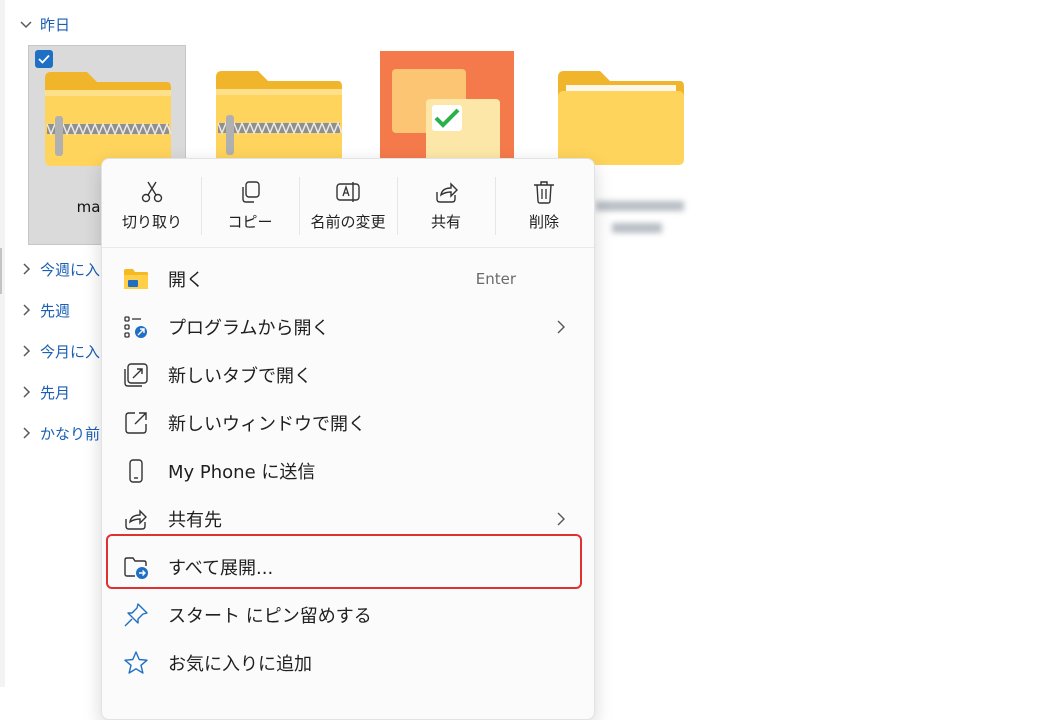  I want to click on scroll-indicator, so click(1, 271).